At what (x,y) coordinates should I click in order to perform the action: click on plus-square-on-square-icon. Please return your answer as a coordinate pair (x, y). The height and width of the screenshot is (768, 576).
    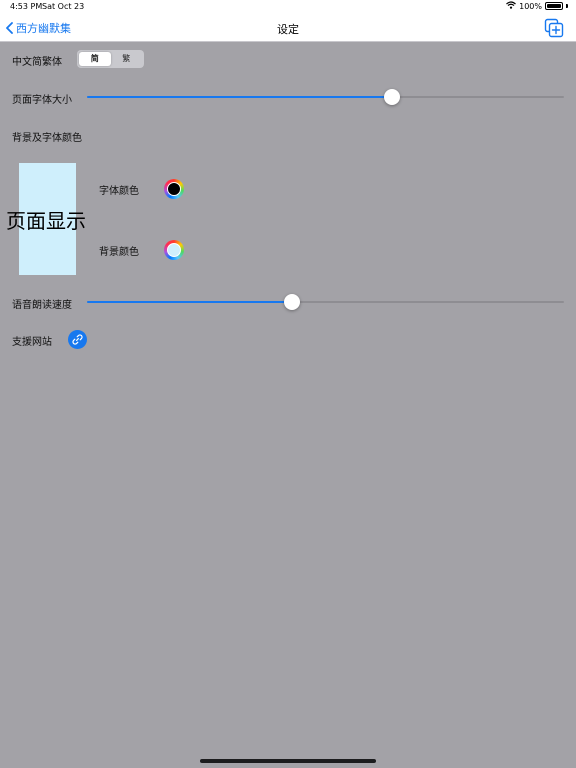
    Looking at the image, I should click on (554, 28).